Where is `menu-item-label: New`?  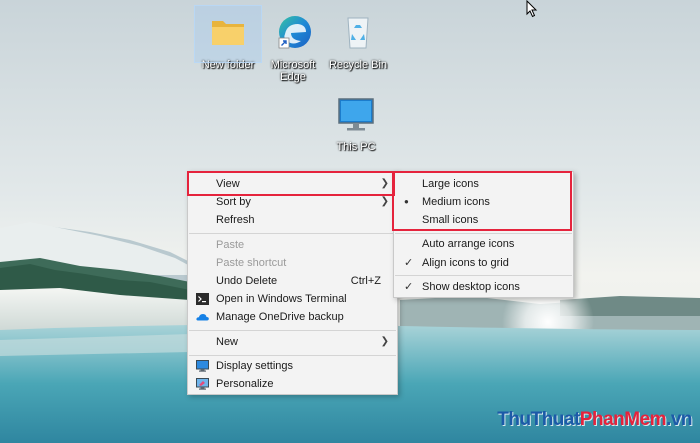
menu-item-label: New is located at coordinates (227, 342).